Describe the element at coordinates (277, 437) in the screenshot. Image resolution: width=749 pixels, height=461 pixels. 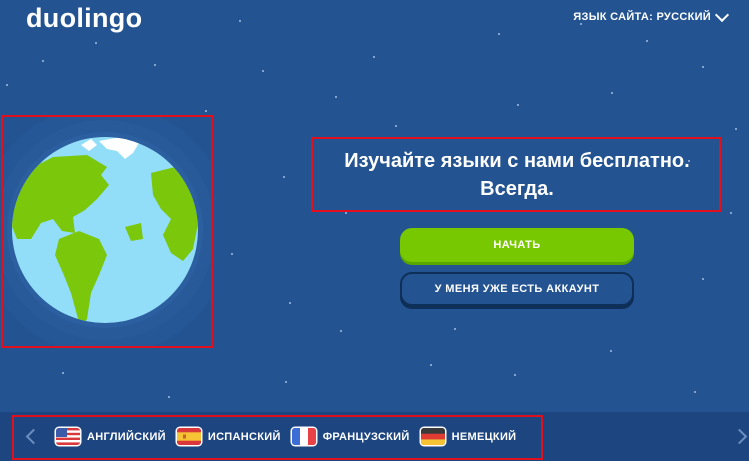
I see `language-bar-highlight-box` at that location.